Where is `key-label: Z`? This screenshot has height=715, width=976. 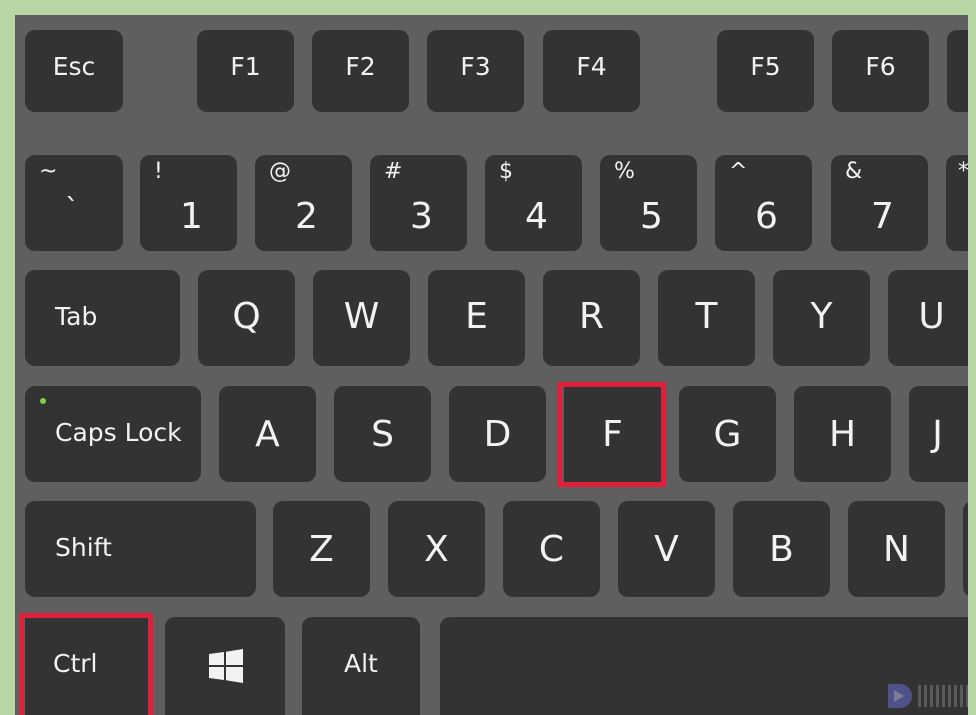
key-label: Z is located at coordinates (321, 549).